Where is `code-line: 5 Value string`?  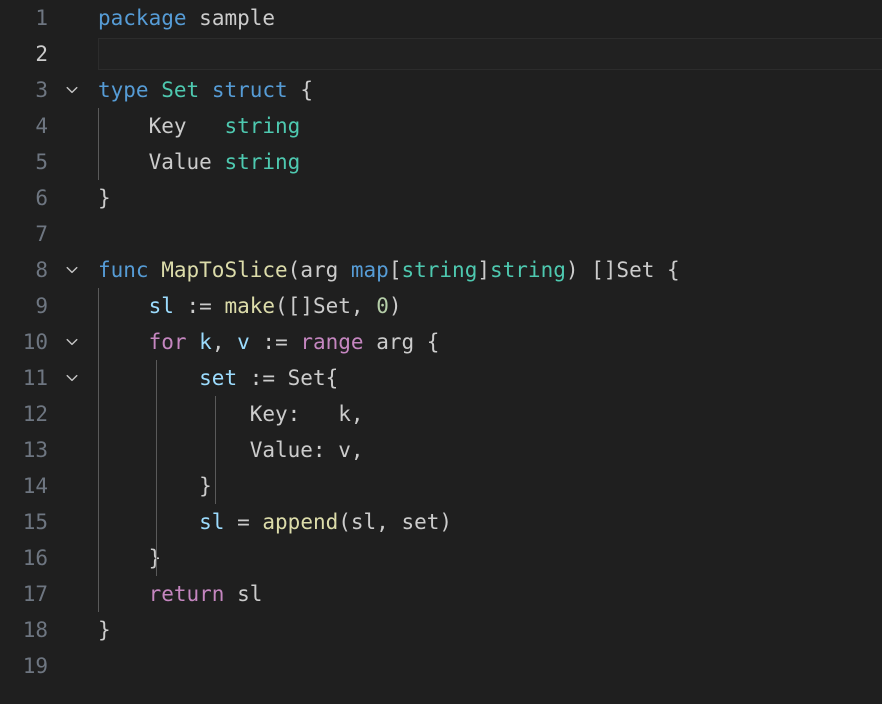
code-line: 5 Value string is located at coordinates (441, 162).